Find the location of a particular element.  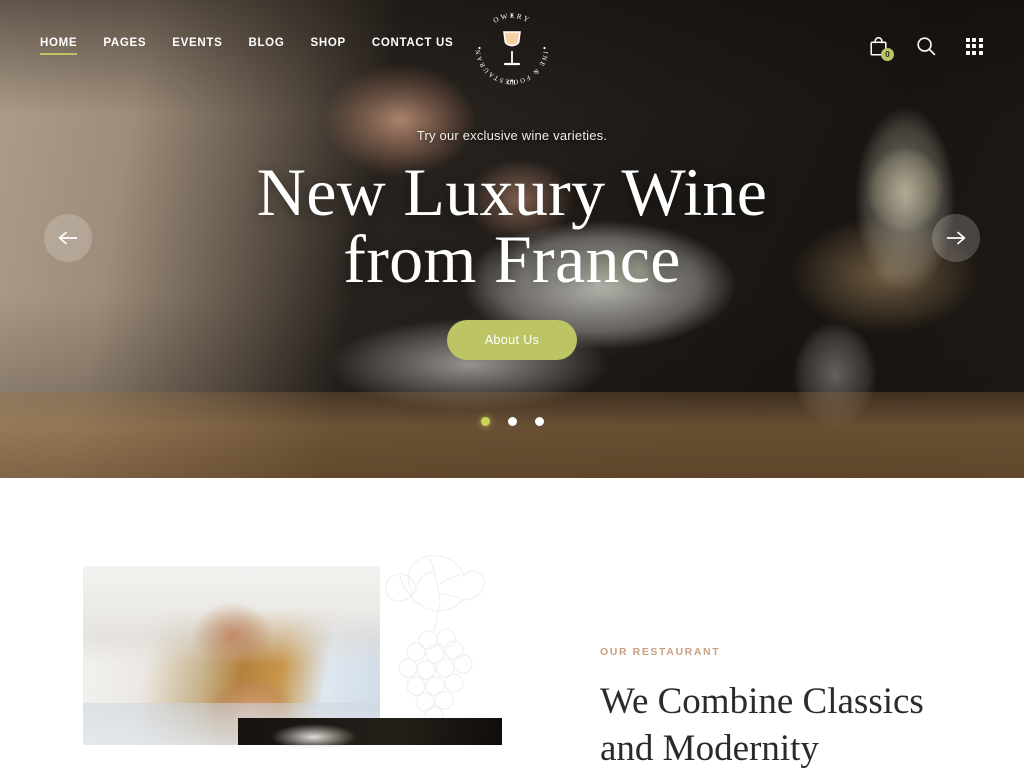

nav-item-contact-us: CONTACT US is located at coordinates (413, 46).